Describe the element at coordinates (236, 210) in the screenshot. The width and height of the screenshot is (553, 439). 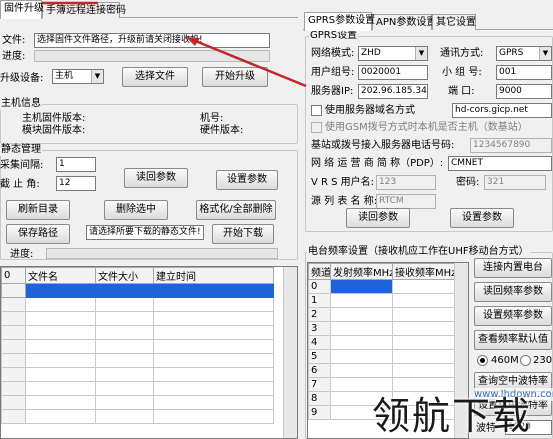
I see `format-delete-all-button: 格式化/全部删除` at that location.